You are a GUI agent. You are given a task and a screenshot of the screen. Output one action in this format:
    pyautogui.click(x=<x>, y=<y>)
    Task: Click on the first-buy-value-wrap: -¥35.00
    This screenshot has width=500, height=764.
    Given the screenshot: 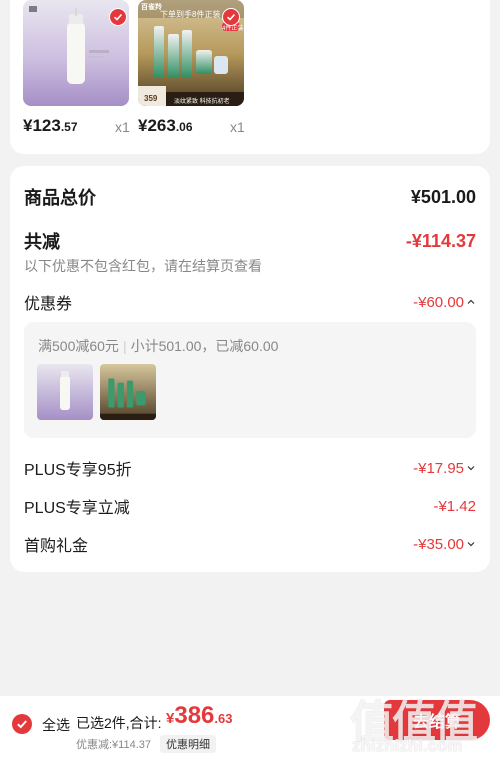 What is the action you would take?
    pyautogui.click(x=444, y=544)
    